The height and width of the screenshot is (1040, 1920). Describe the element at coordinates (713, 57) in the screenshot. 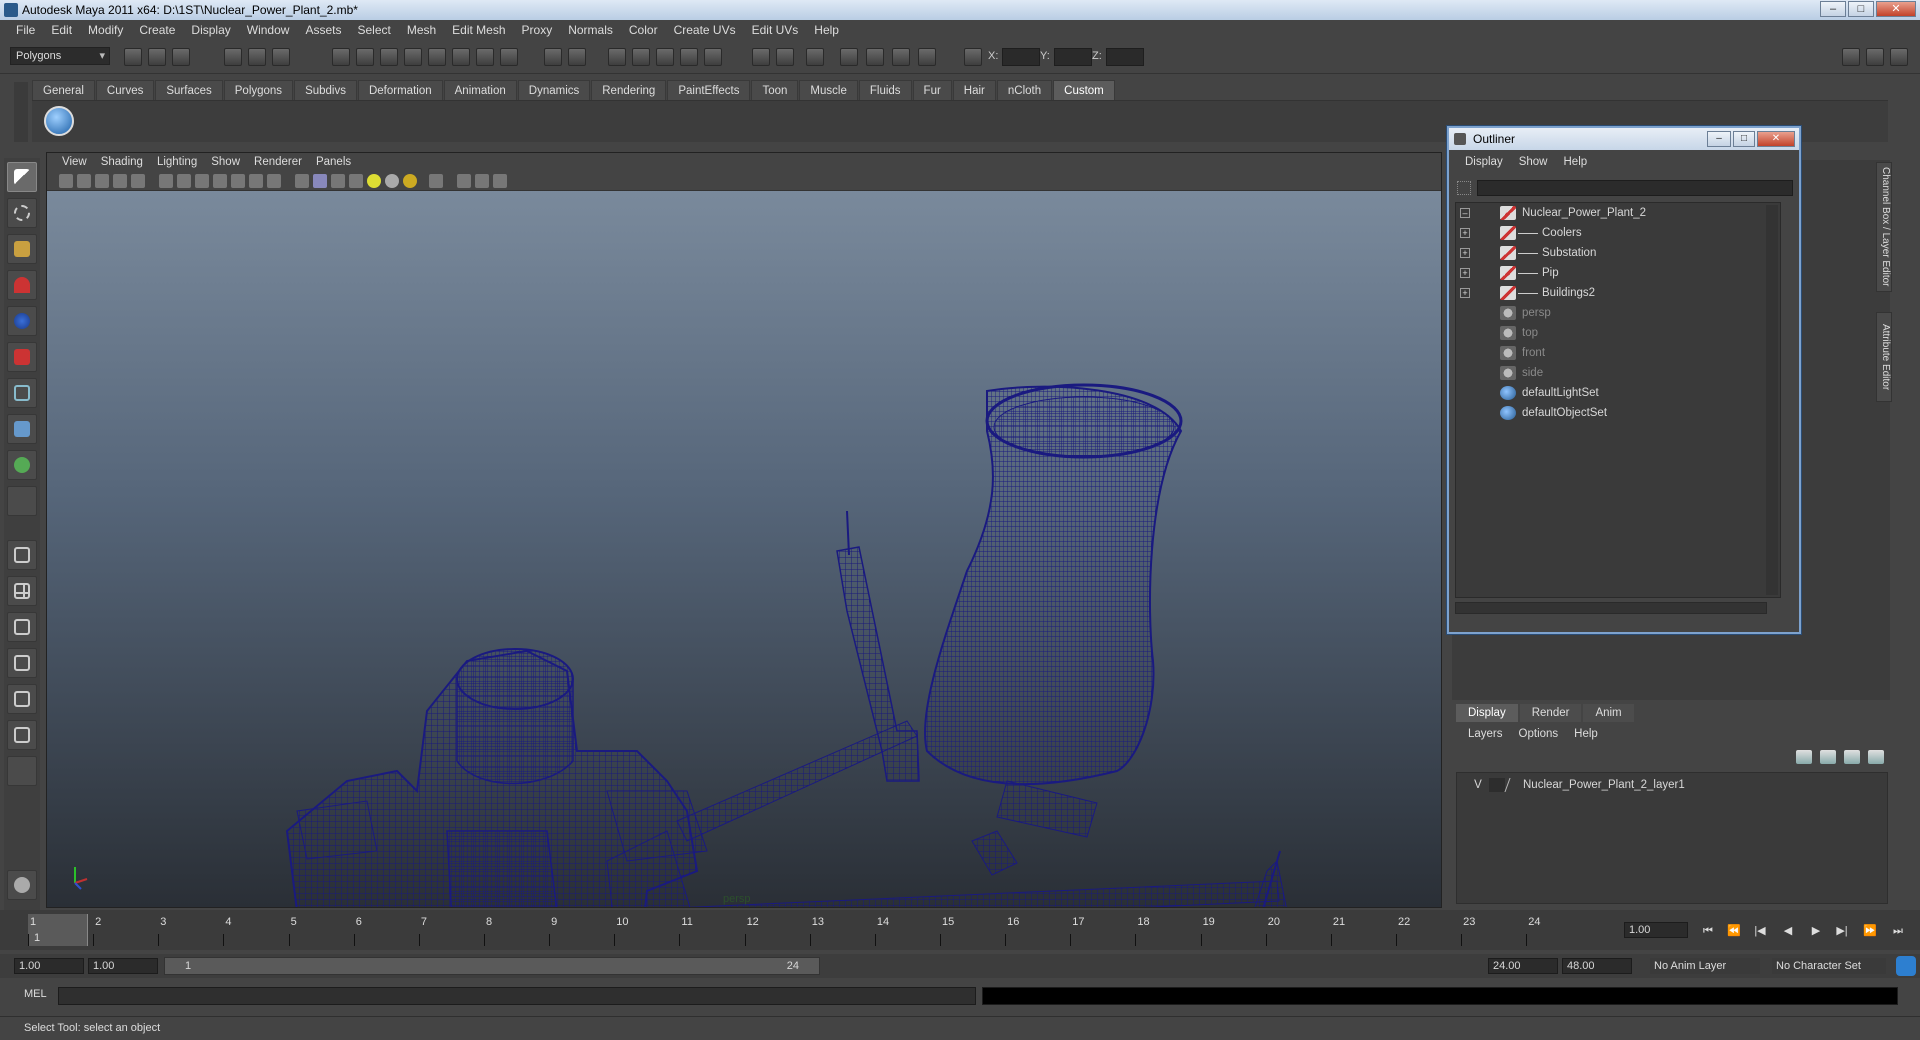

I see `make-live-icon` at that location.